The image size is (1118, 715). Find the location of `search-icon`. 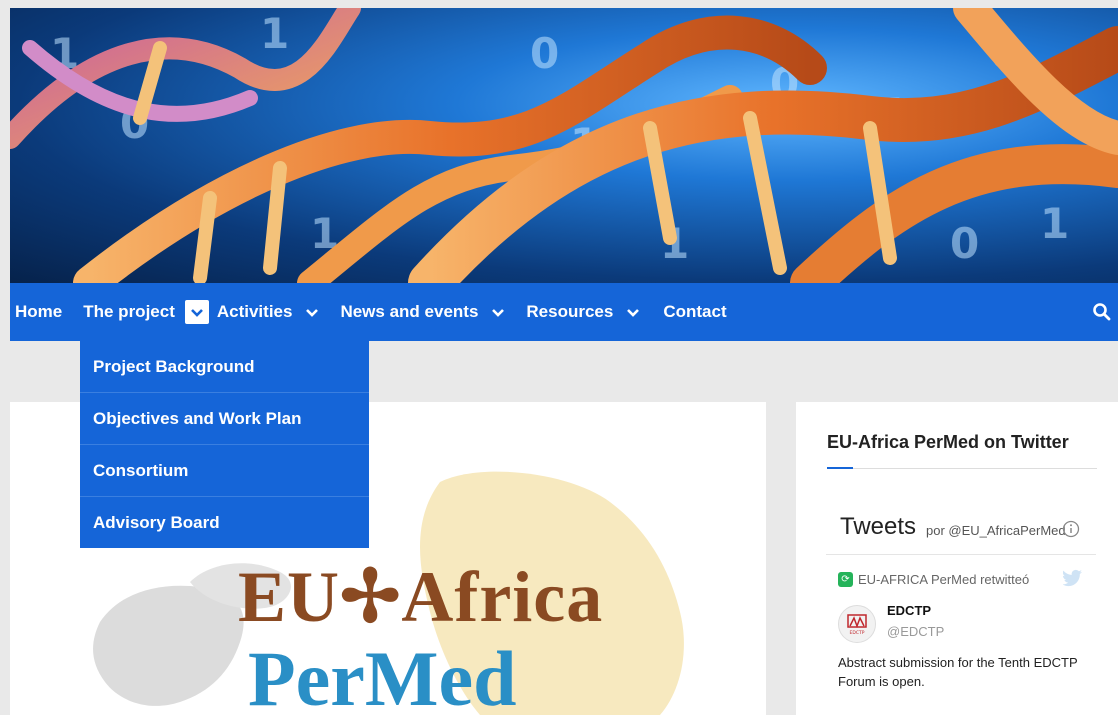

search-icon is located at coordinates (1102, 312).